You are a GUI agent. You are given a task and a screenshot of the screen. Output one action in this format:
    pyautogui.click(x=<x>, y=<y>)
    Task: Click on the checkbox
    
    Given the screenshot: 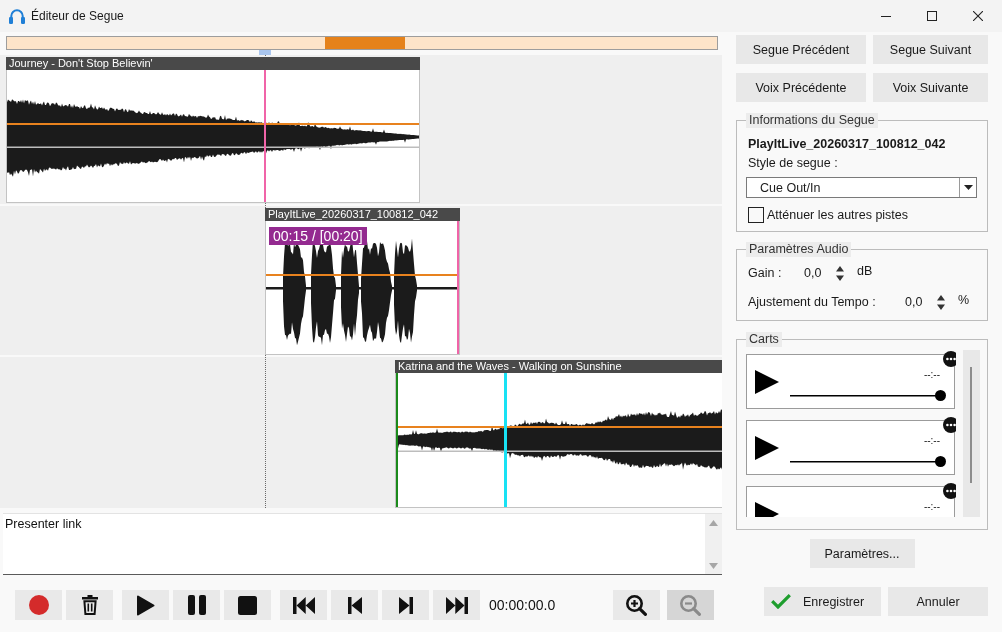 What is the action you would take?
    pyautogui.click(x=756, y=214)
    